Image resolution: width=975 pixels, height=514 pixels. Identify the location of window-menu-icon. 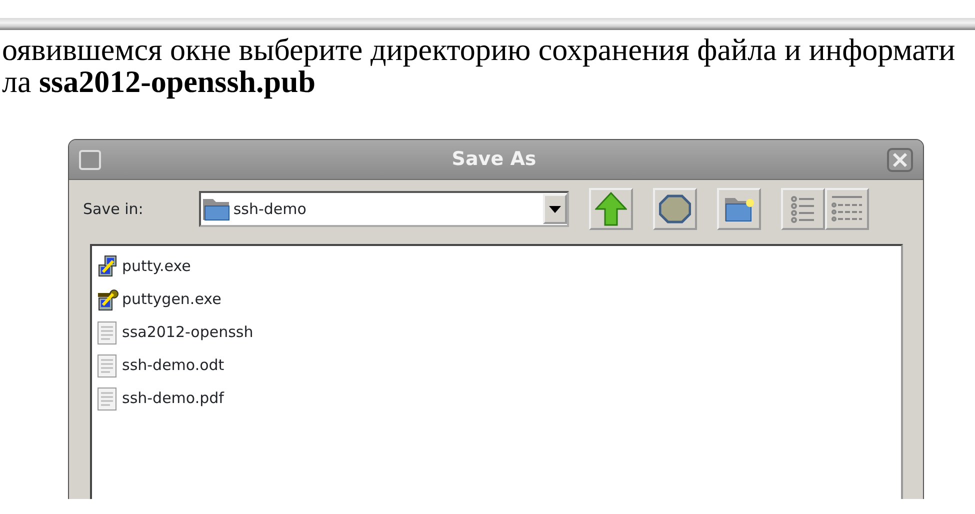
(90, 160).